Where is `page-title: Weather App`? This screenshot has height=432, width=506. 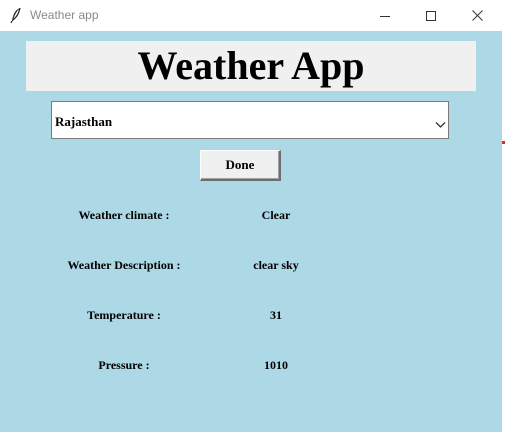 page-title: Weather App is located at coordinates (251, 65).